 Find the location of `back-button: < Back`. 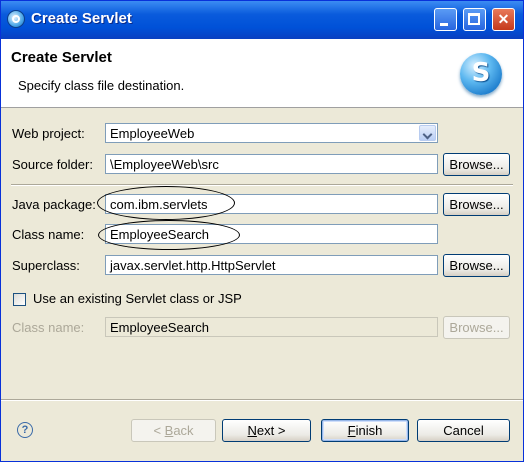

back-button: < Back is located at coordinates (173, 430).